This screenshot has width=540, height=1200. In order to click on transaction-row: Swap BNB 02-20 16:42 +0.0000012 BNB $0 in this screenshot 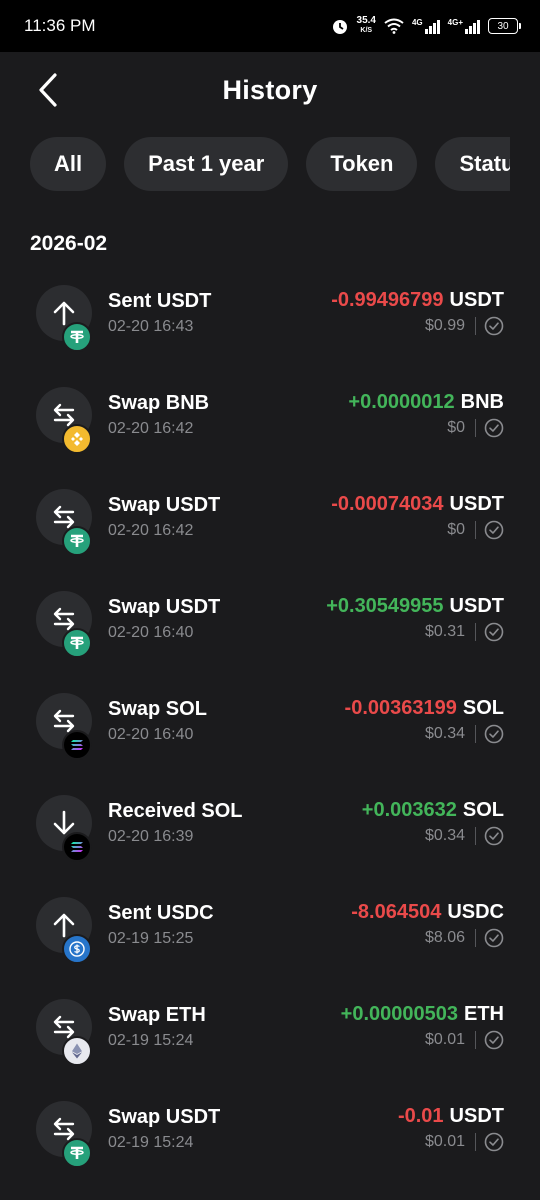, I will do `click(270, 425)`.